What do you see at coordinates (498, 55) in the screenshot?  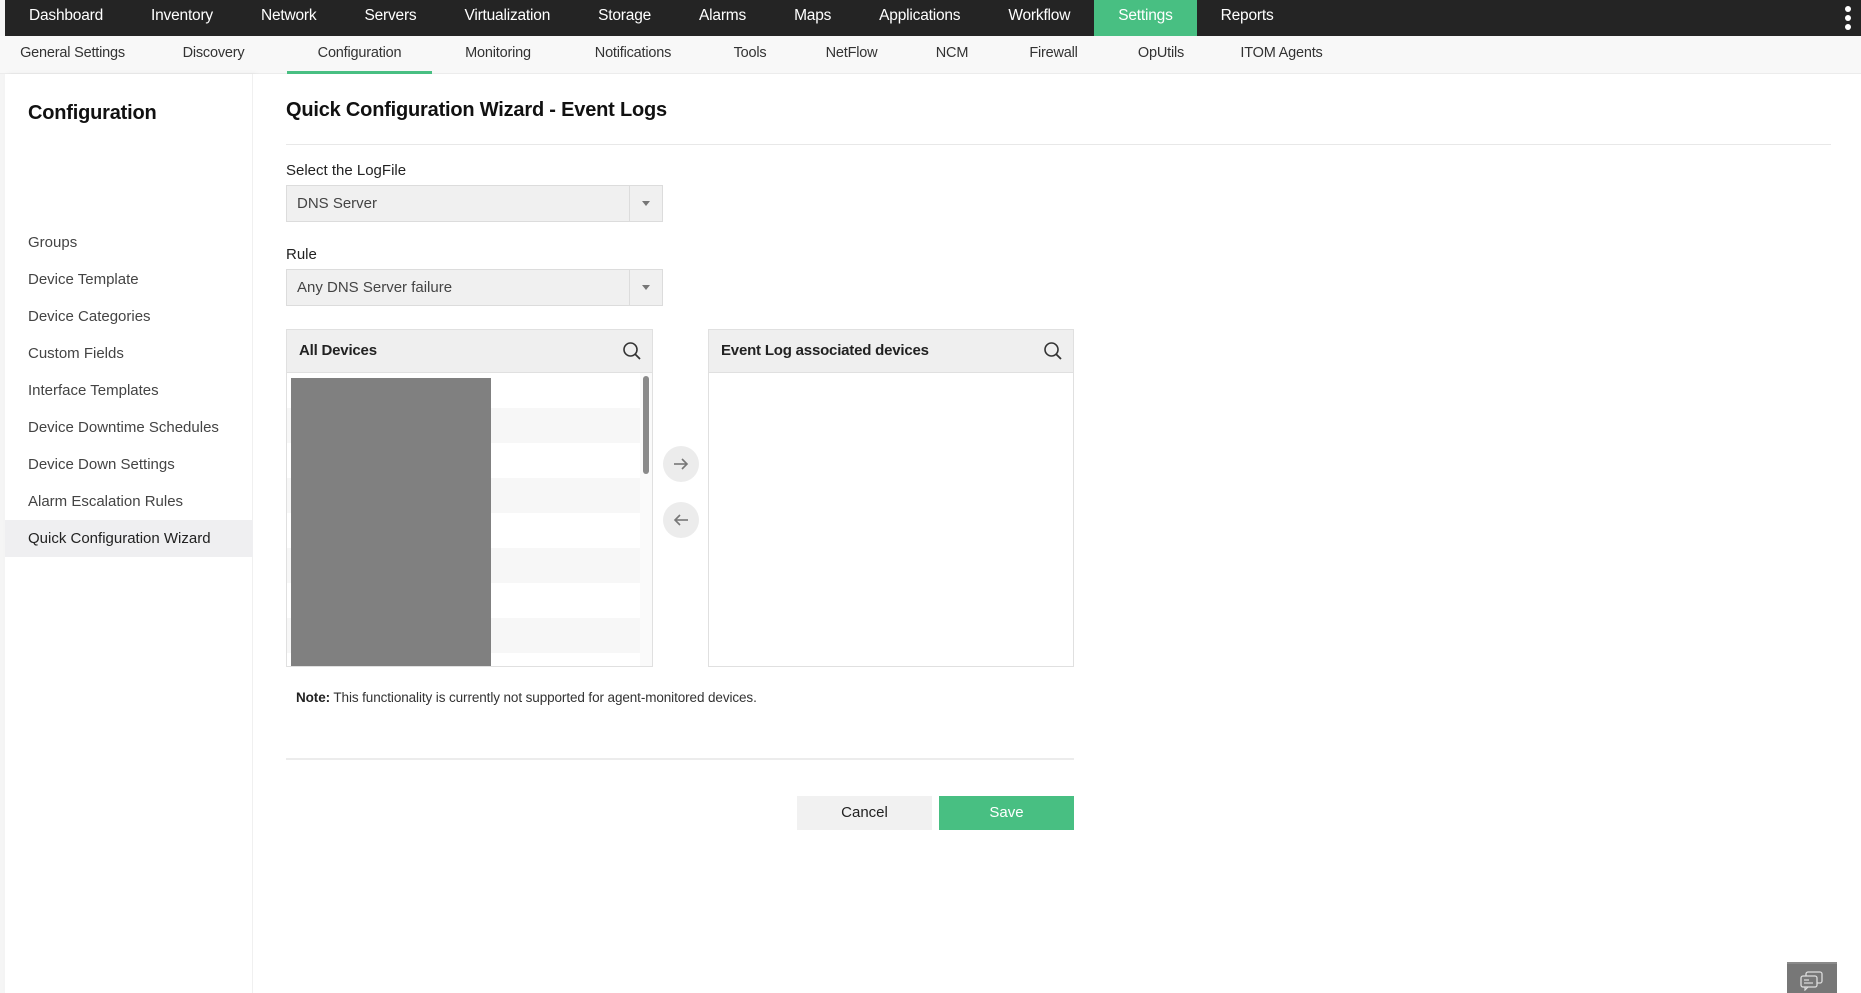 I see `tab-monitoring: Monitoring` at bounding box center [498, 55].